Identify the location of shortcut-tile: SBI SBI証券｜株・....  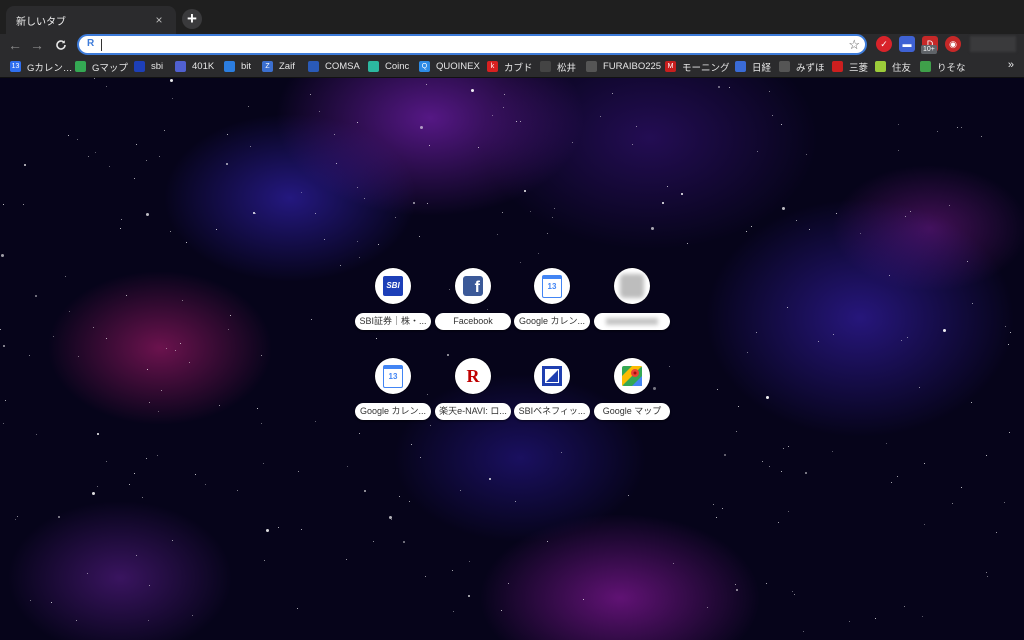
(393, 303).